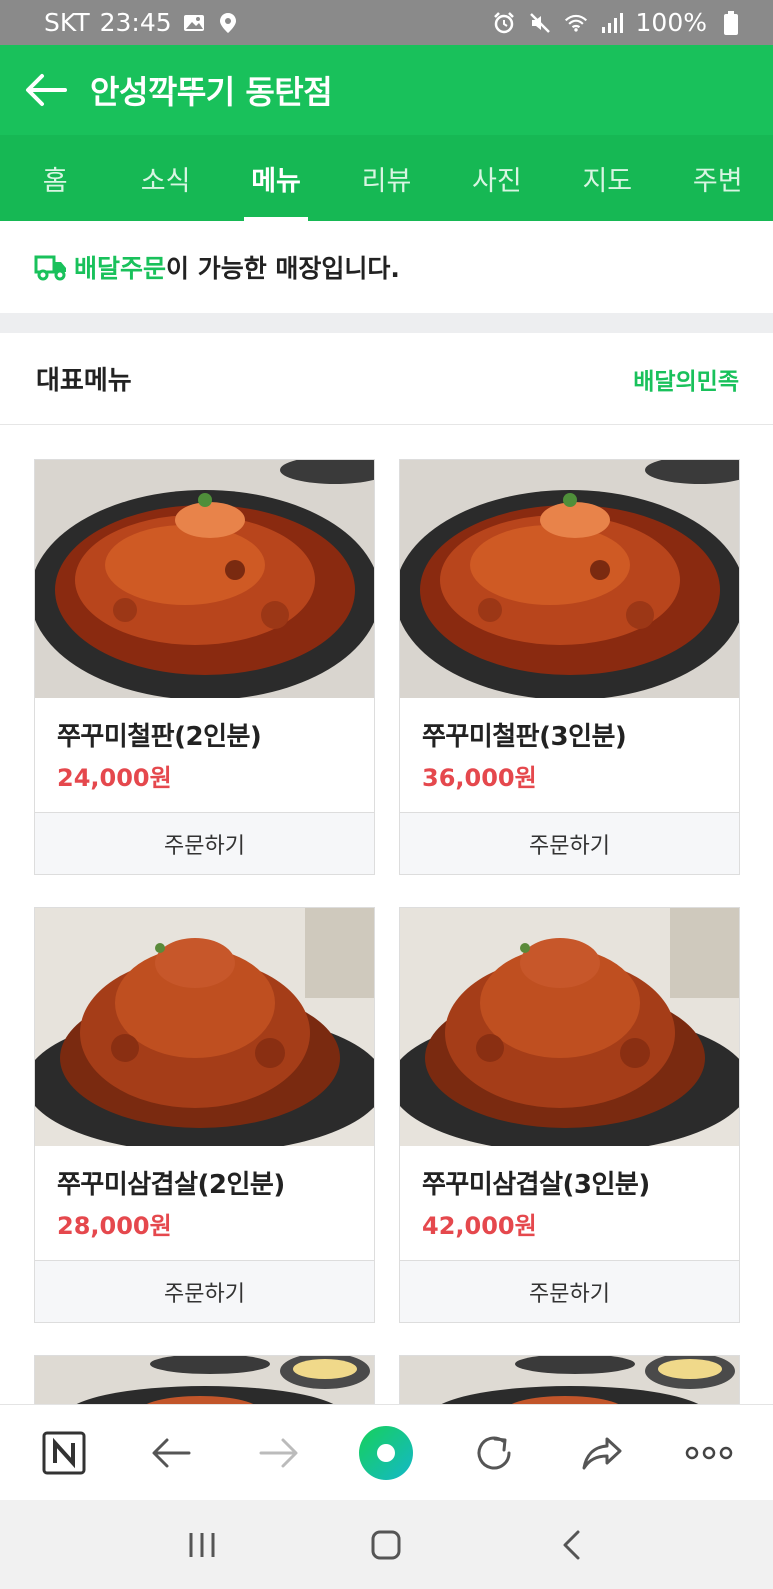  What do you see at coordinates (718, 178) in the screenshot?
I see `tab-nearby: 주변` at bounding box center [718, 178].